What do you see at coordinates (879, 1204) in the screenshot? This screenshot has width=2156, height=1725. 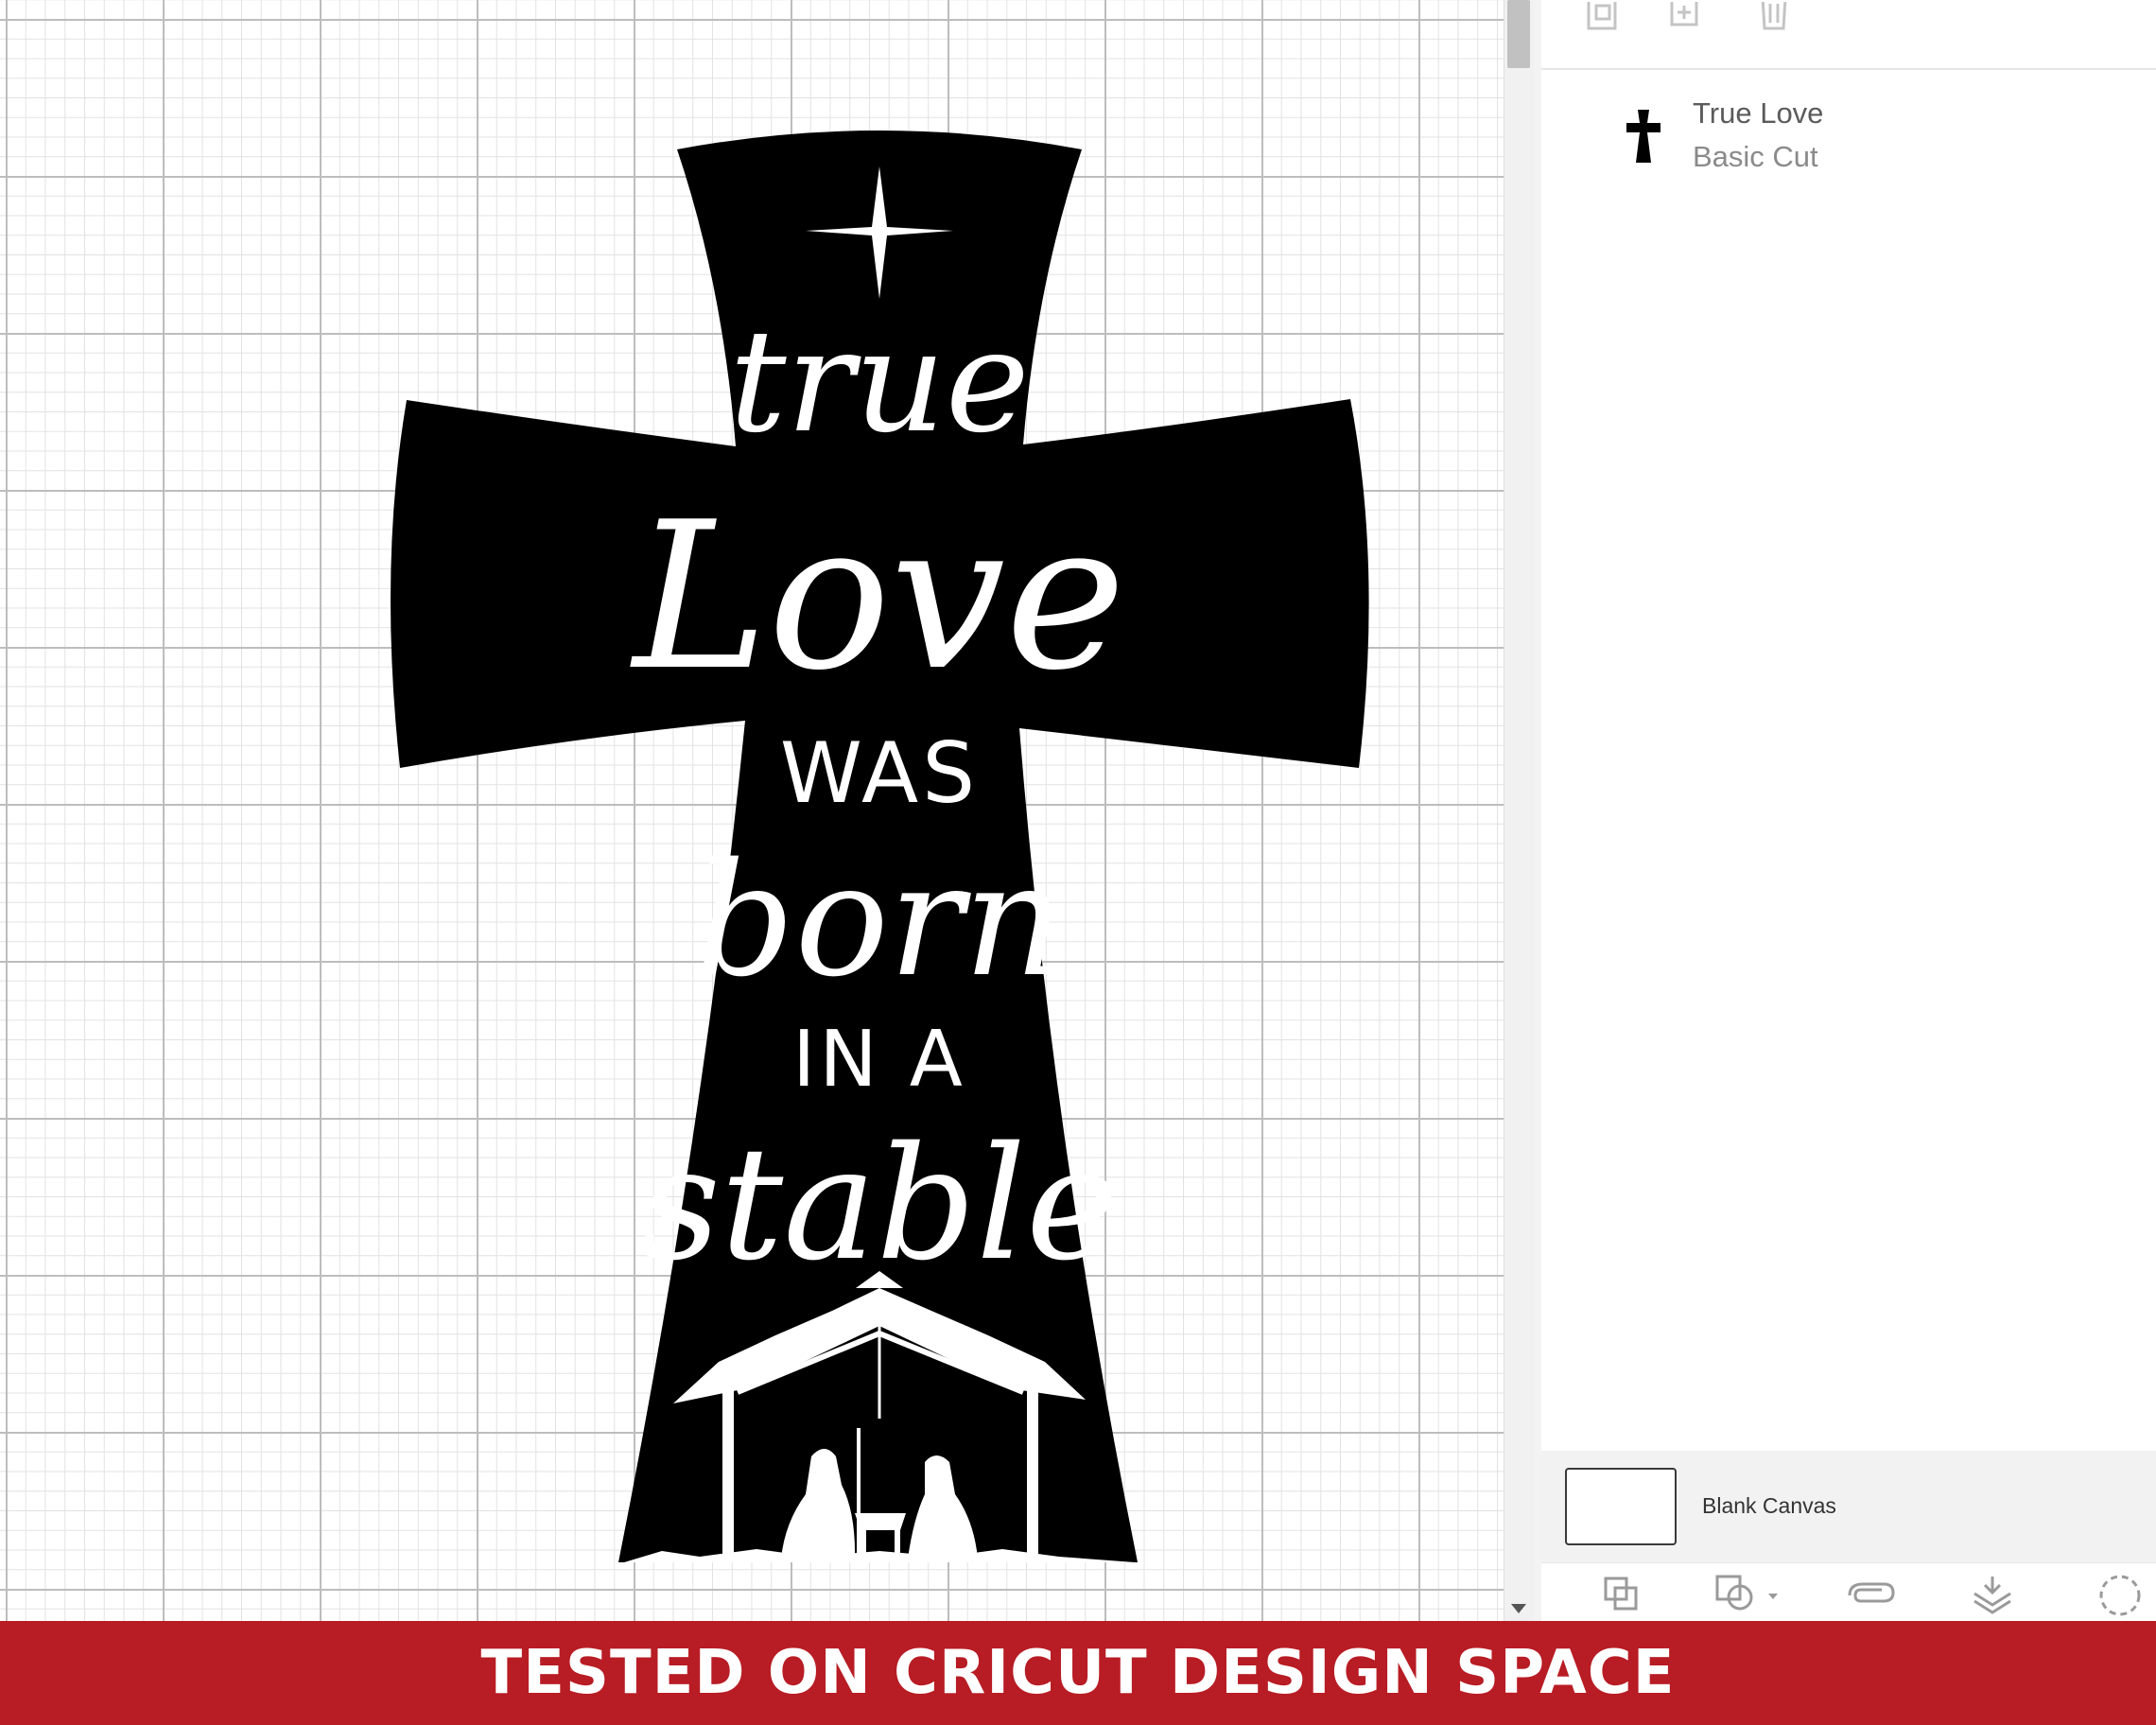 I see `design-line-6: stable` at bounding box center [879, 1204].